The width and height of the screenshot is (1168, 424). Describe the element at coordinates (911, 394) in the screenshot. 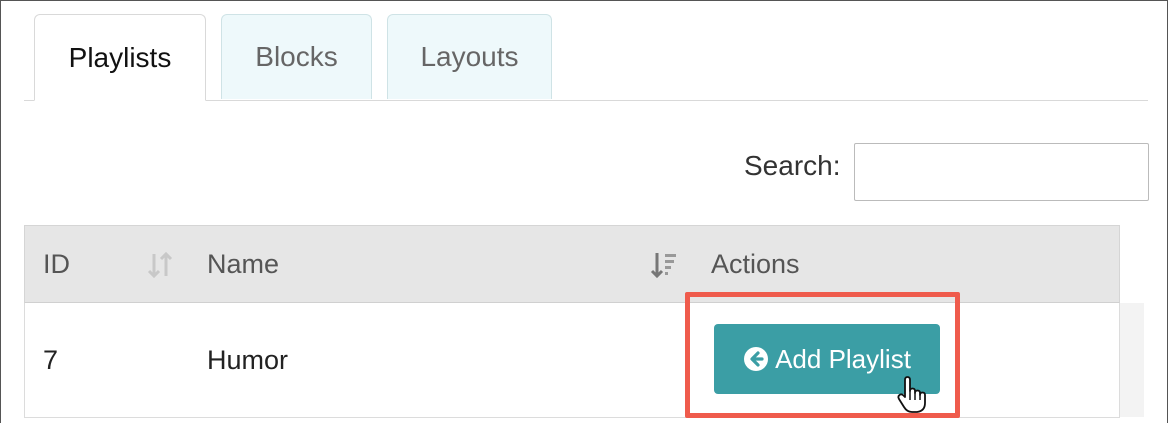

I see `hand-pointer-cursor-icon` at that location.